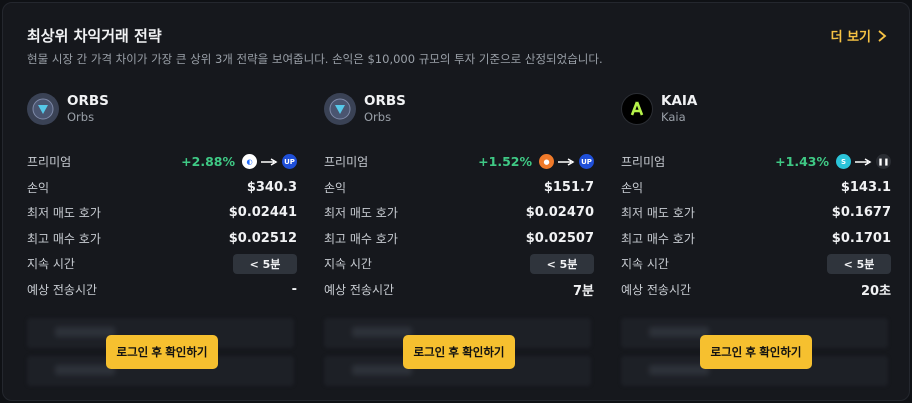  I want to click on premium-value: +1.43%, so click(802, 162).